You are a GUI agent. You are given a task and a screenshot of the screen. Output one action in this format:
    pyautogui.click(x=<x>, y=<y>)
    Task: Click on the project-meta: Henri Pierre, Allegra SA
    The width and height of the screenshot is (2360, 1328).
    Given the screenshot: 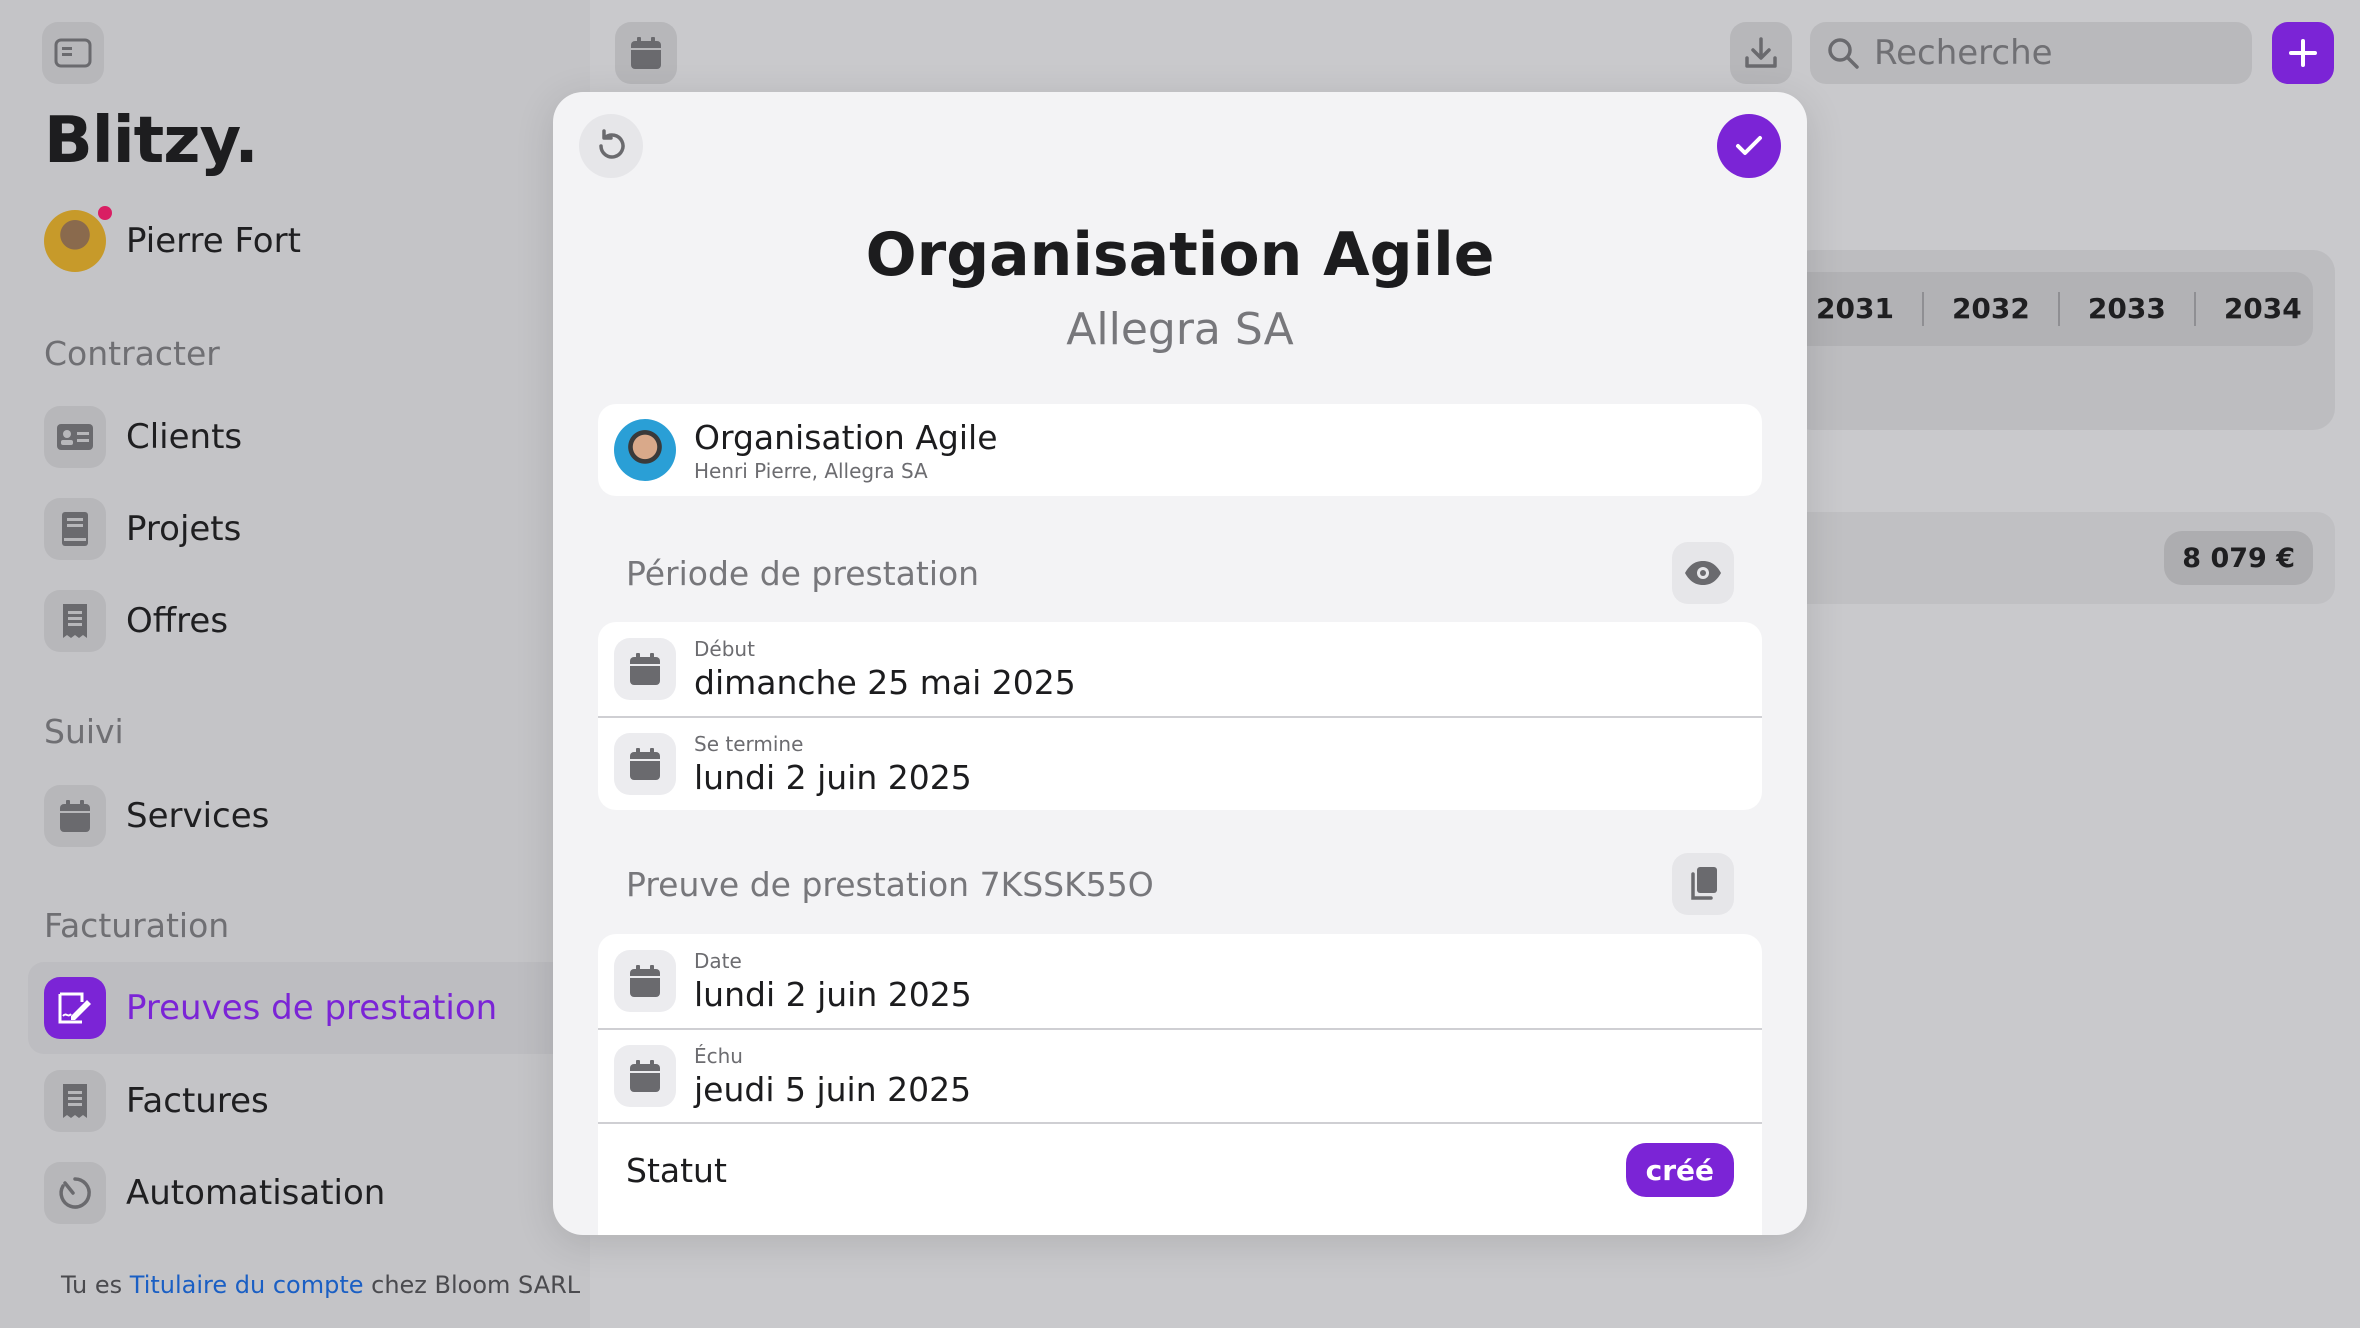 What is the action you would take?
    pyautogui.click(x=811, y=470)
    